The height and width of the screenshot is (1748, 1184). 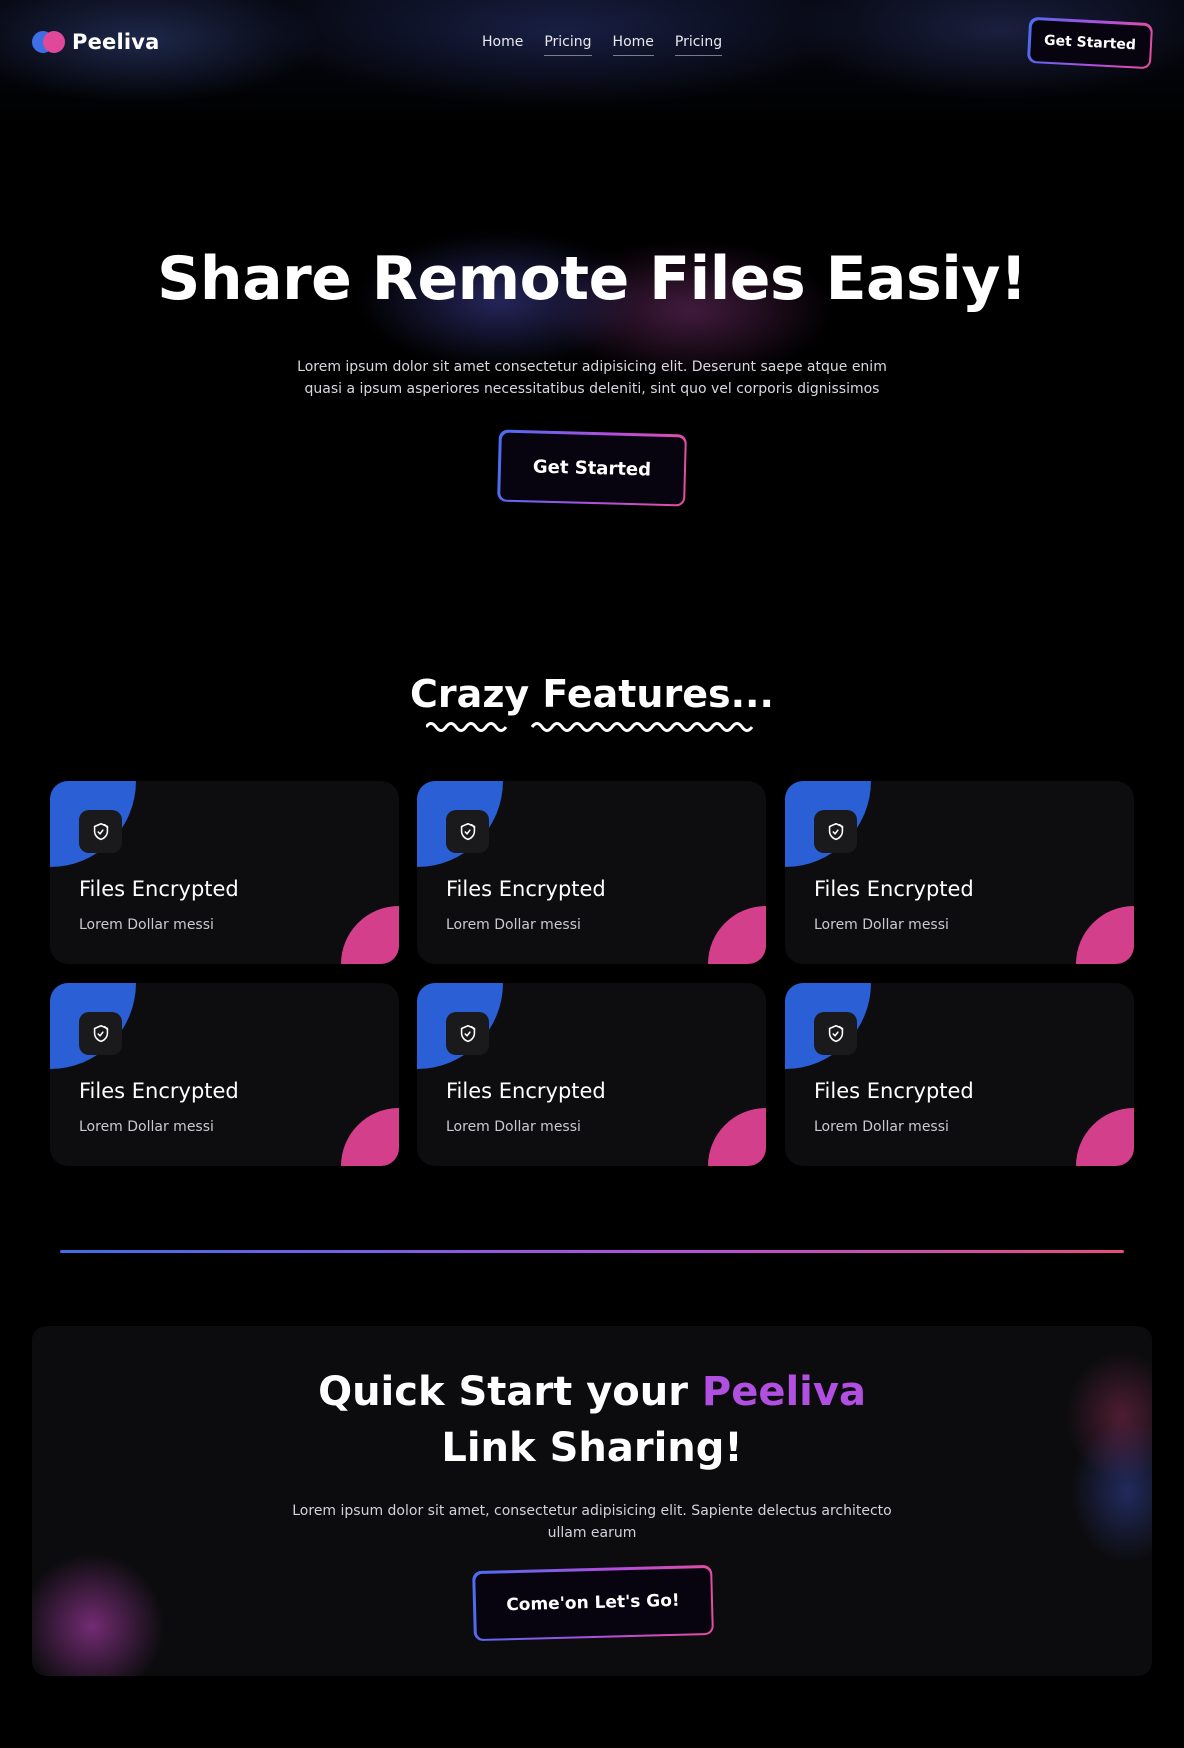 What do you see at coordinates (602, 45) in the screenshot?
I see `main-nav: Home Pricing Home Pricing` at bounding box center [602, 45].